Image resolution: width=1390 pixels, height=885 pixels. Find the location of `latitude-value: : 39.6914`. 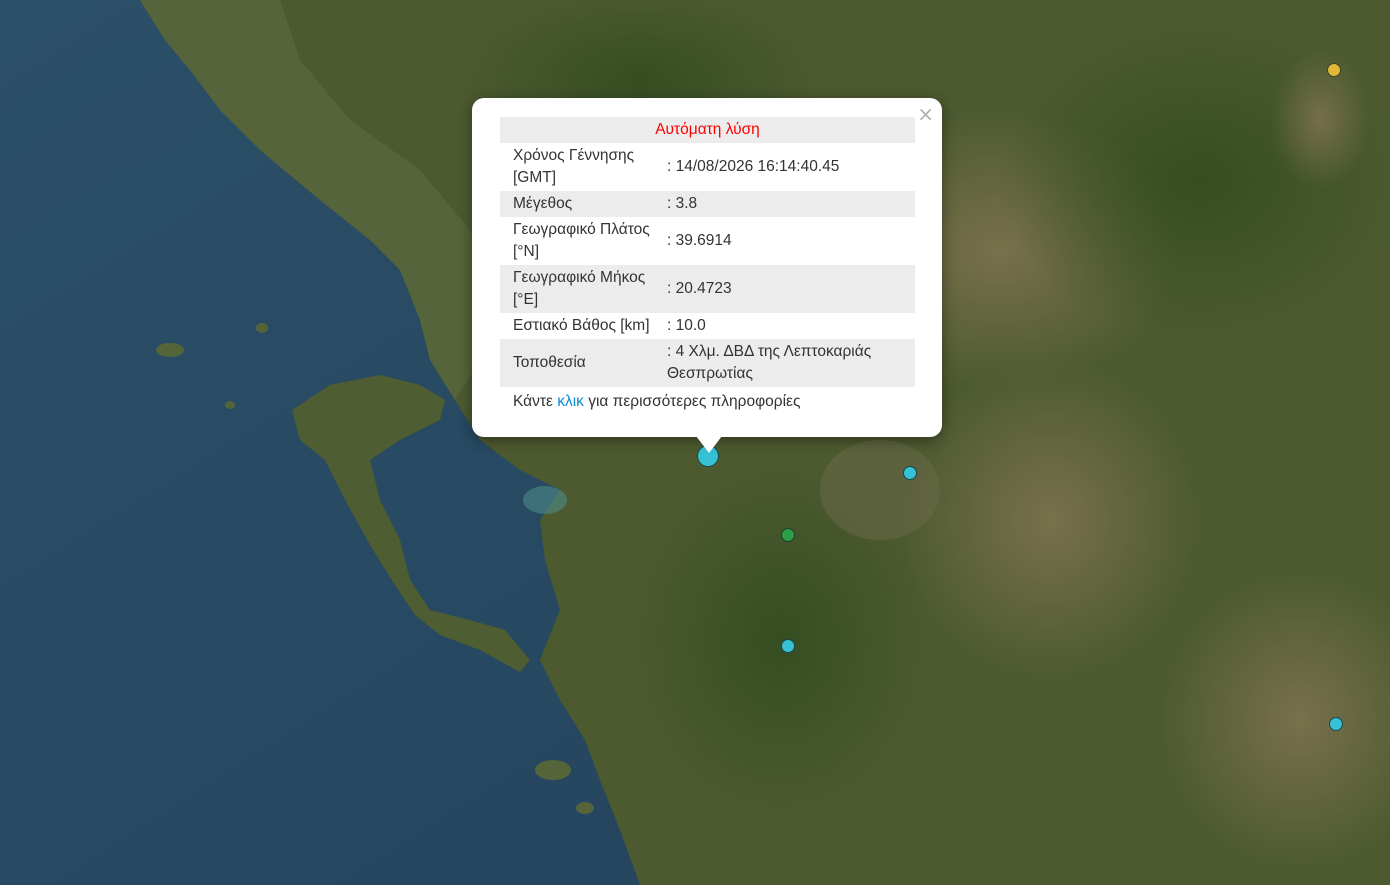

latitude-value: : 39.6914 is located at coordinates (699, 240).